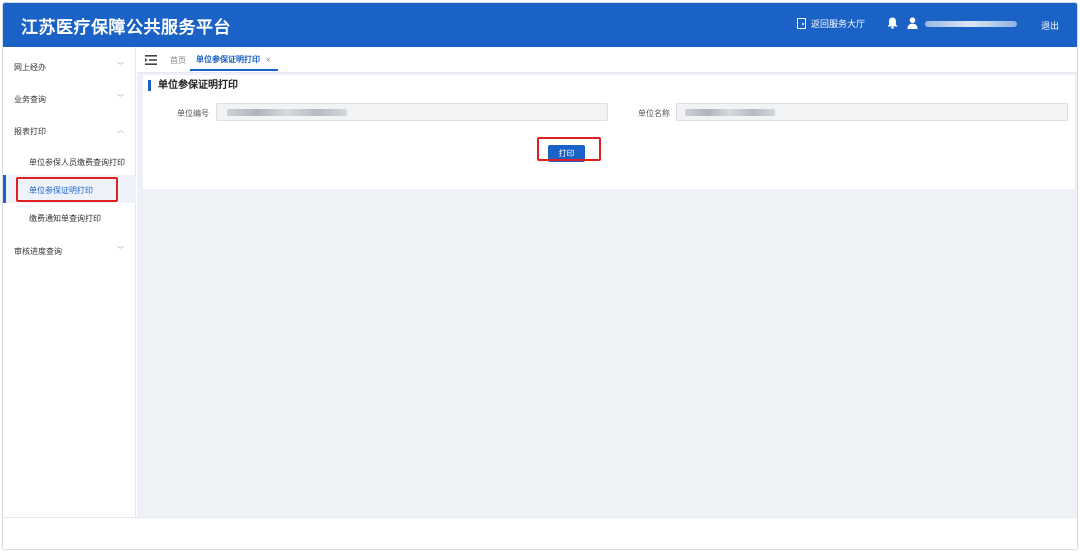 Image resolution: width=1080 pixels, height=552 pixels. What do you see at coordinates (67, 189) in the screenshot?
I see `highlight-box-sidebar` at bounding box center [67, 189].